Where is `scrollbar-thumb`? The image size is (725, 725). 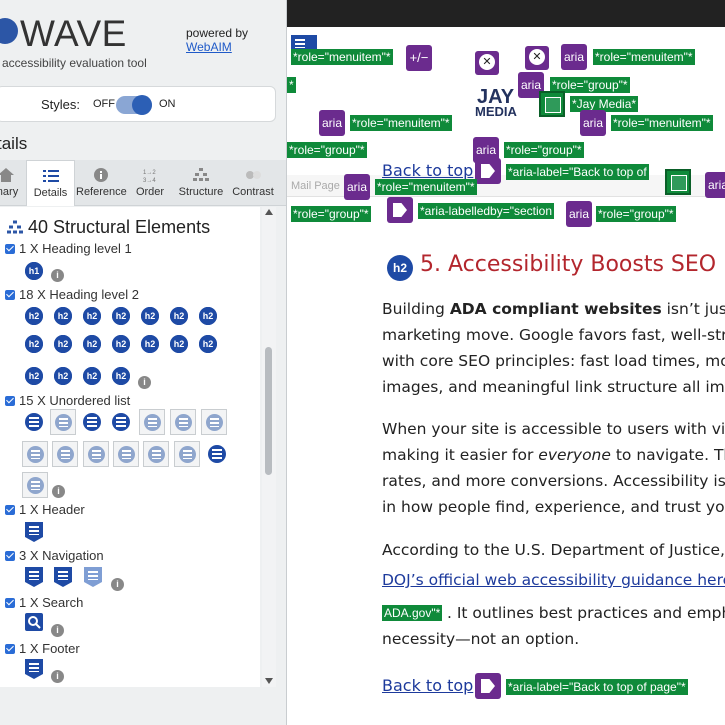
scrollbar-thumb is located at coordinates (268, 411).